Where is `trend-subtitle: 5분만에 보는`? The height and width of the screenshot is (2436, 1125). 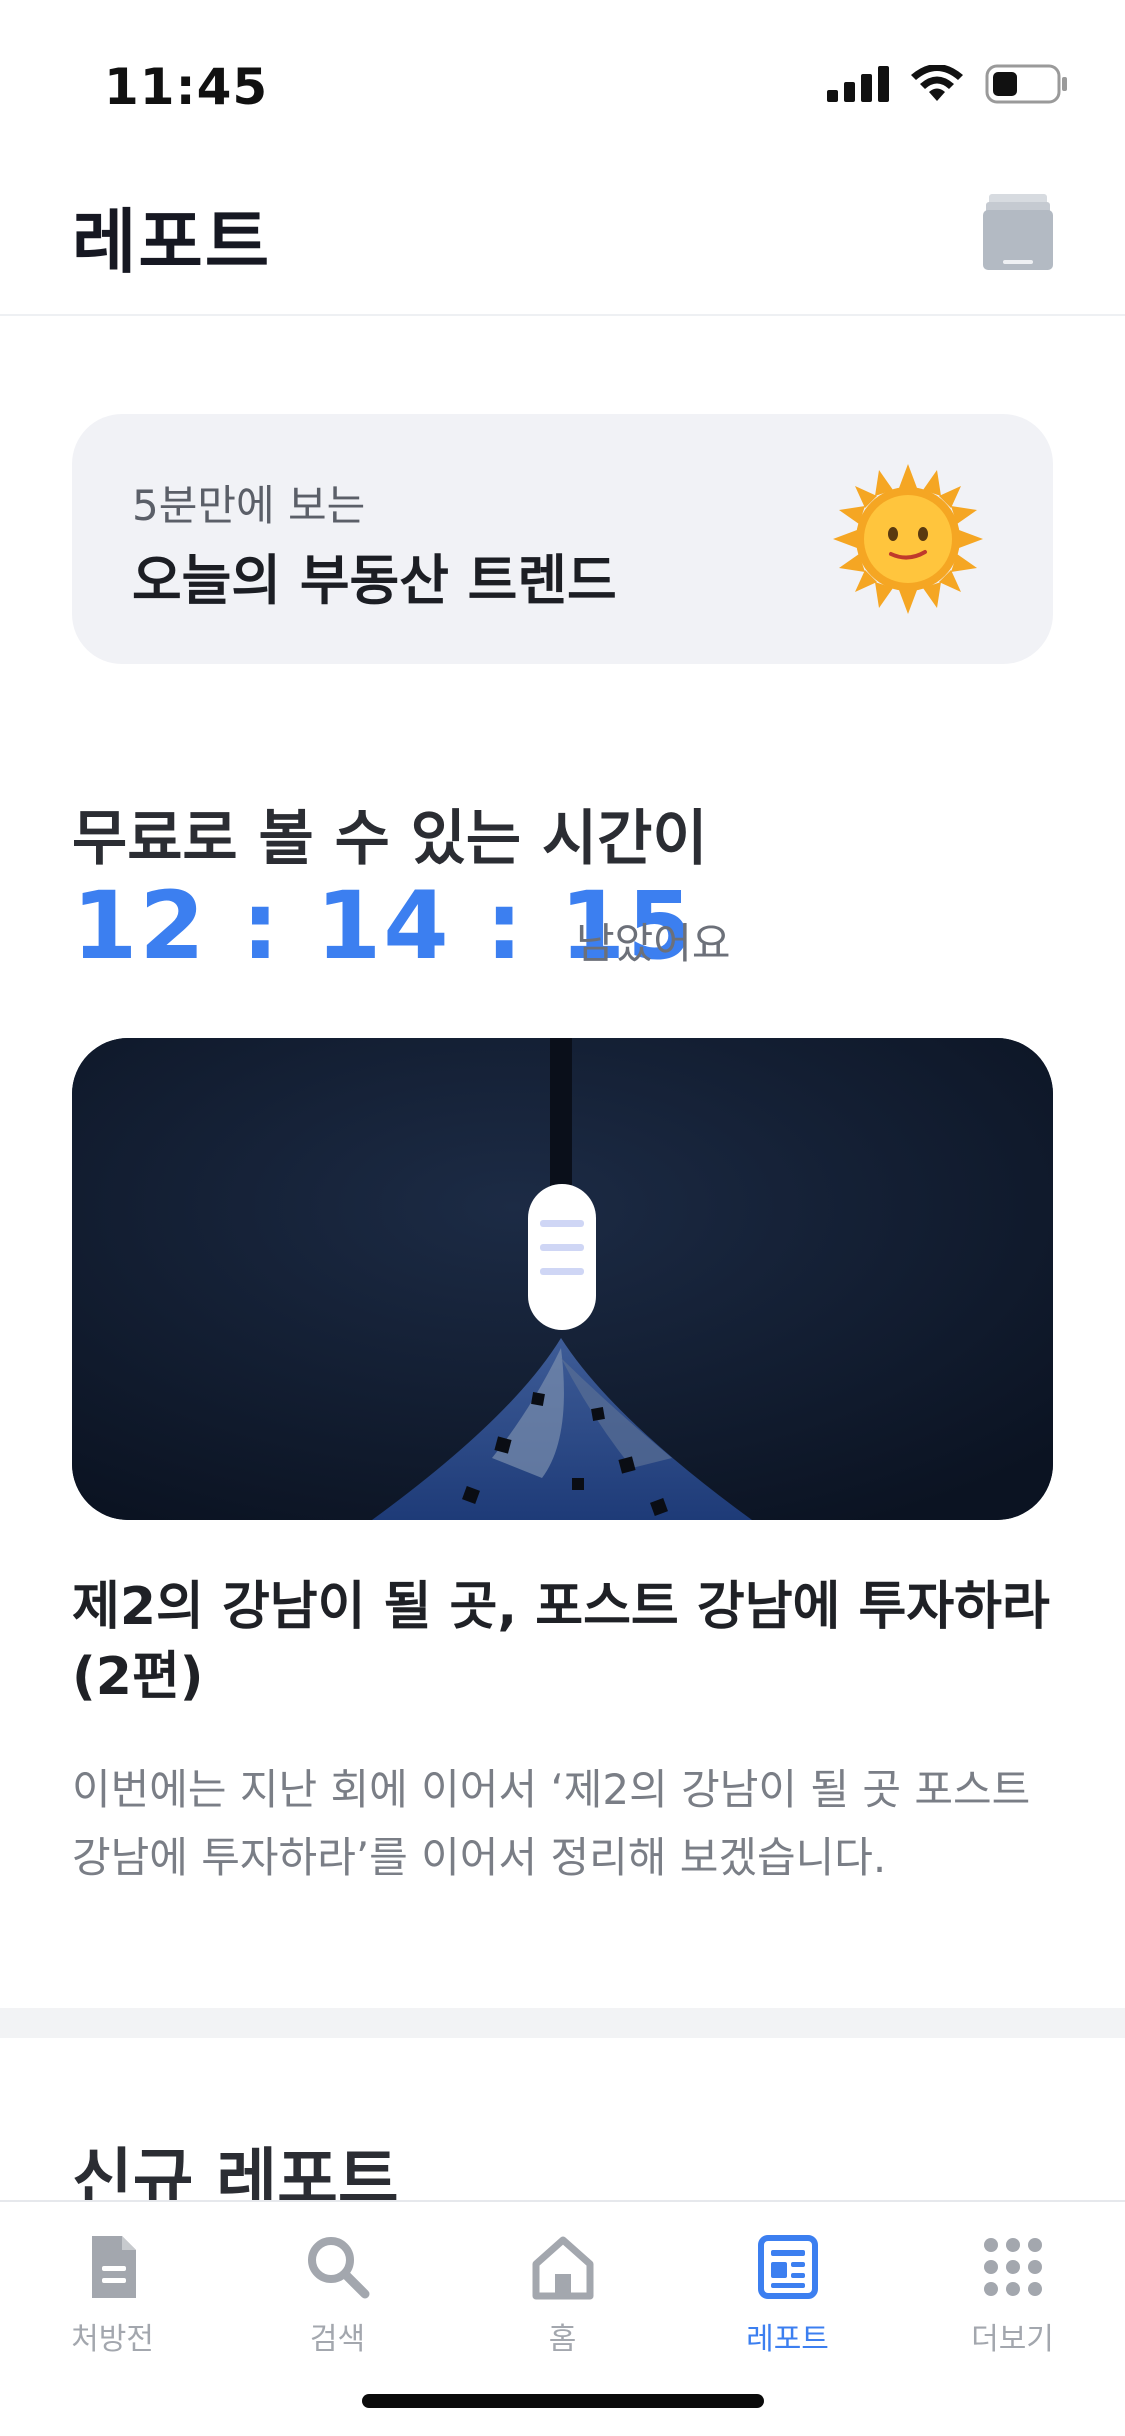 trend-subtitle: 5분만에 보는 is located at coordinates (249, 505).